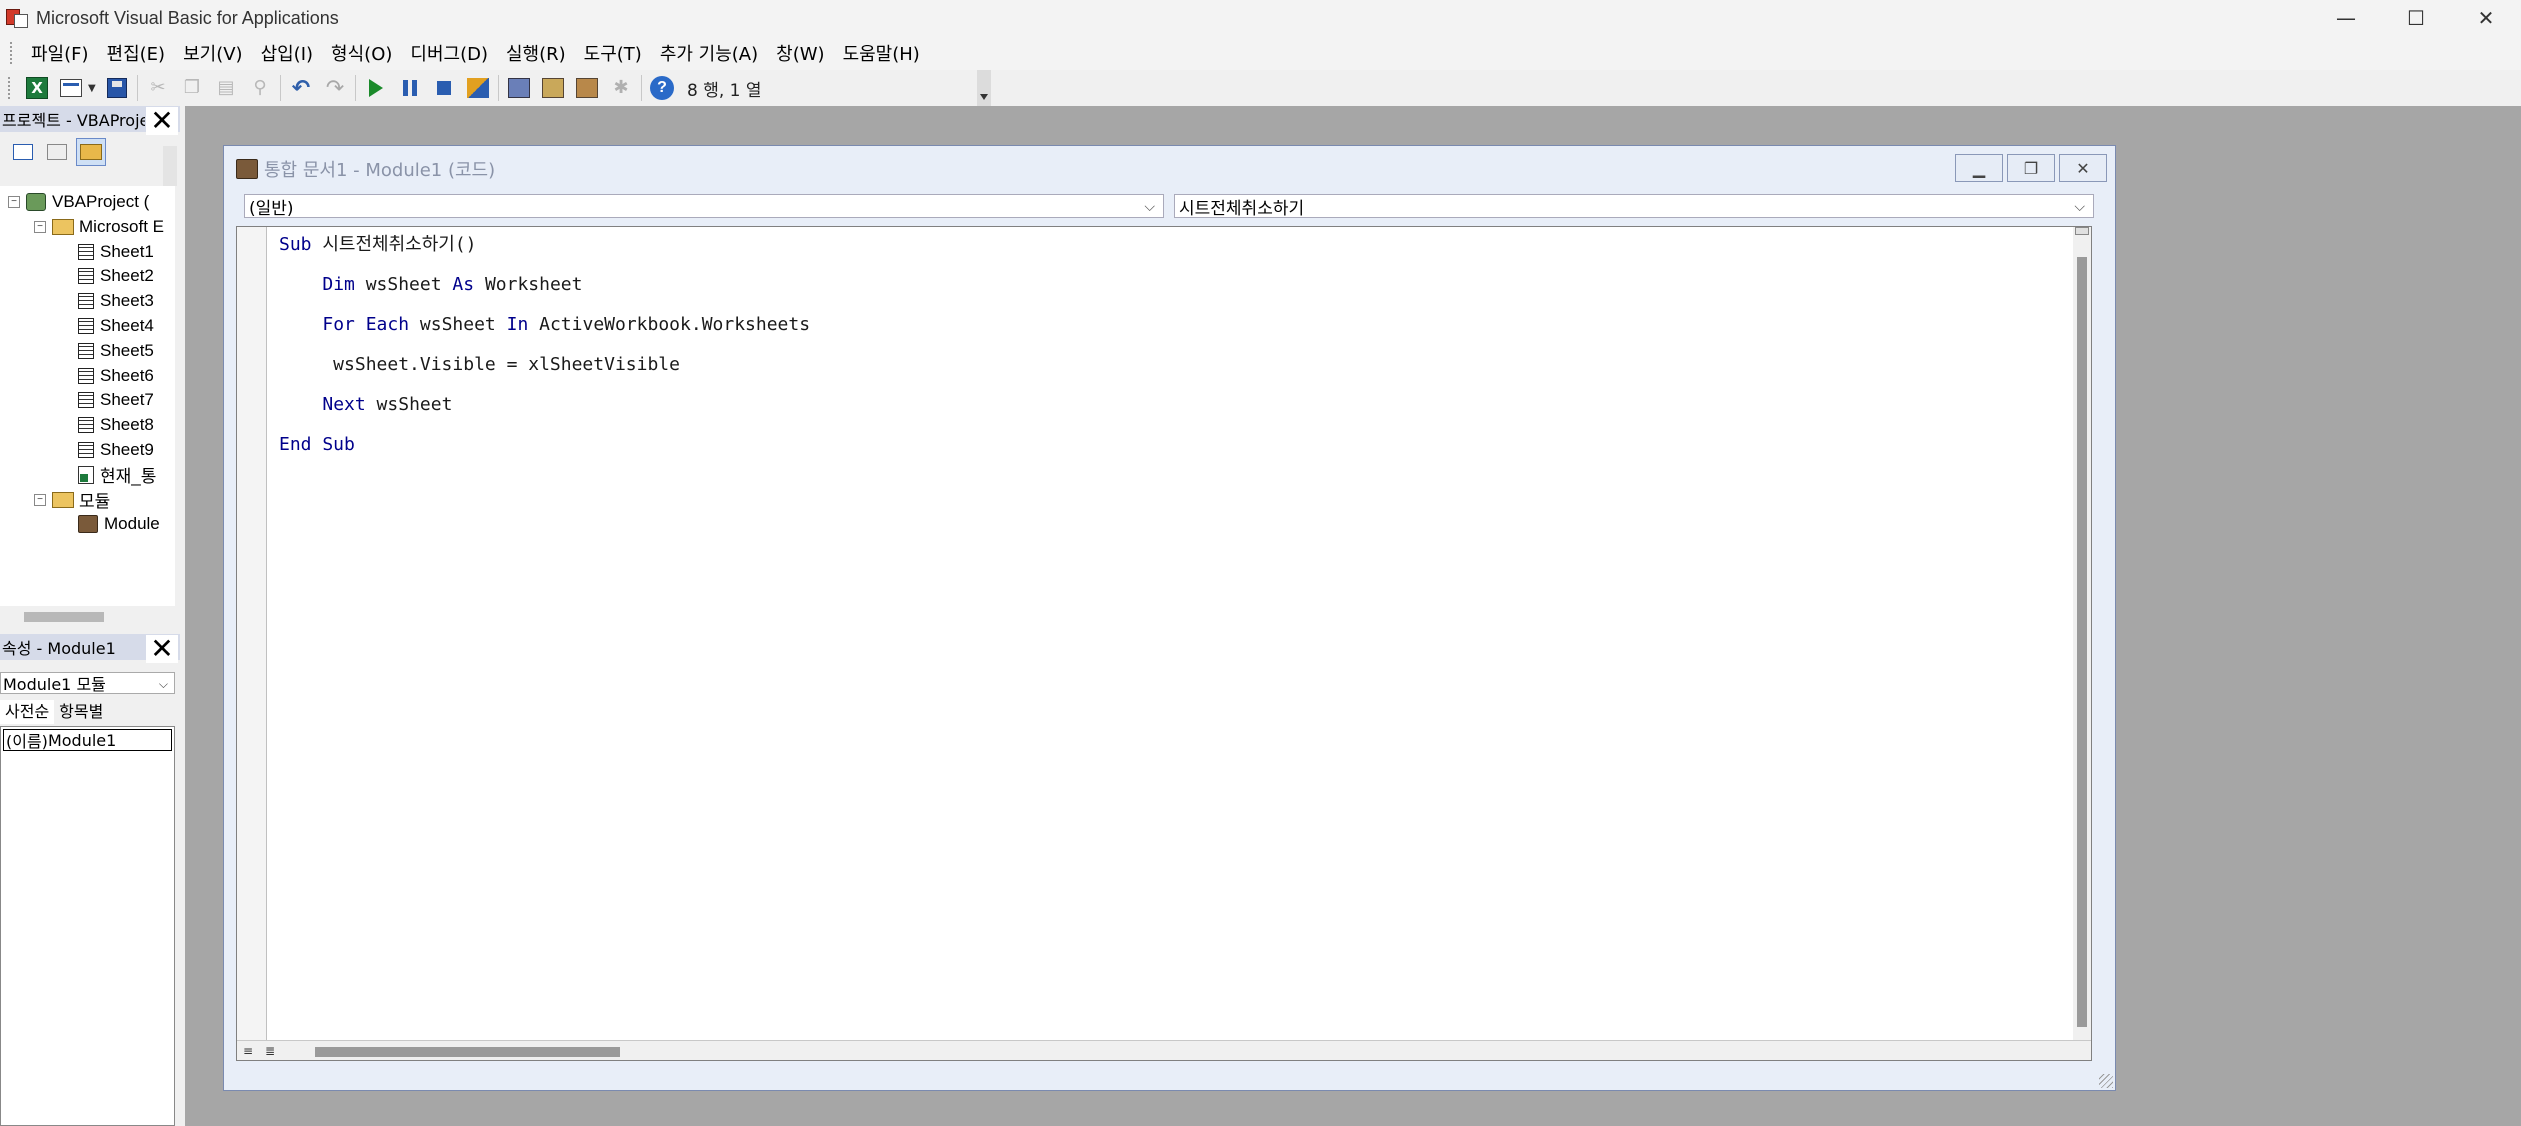 The height and width of the screenshot is (1126, 2521). What do you see at coordinates (116, 301) in the screenshot?
I see `tree-item: Sheet3` at bounding box center [116, 301].